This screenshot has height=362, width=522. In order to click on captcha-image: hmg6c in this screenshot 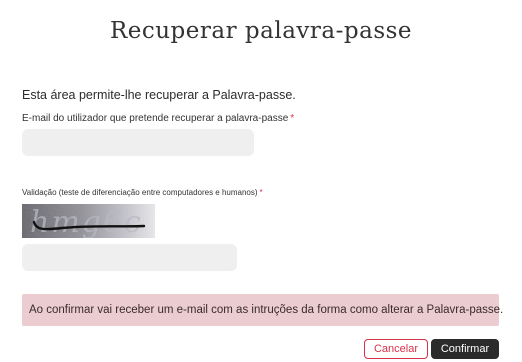, I will do `click(88, 221)`.